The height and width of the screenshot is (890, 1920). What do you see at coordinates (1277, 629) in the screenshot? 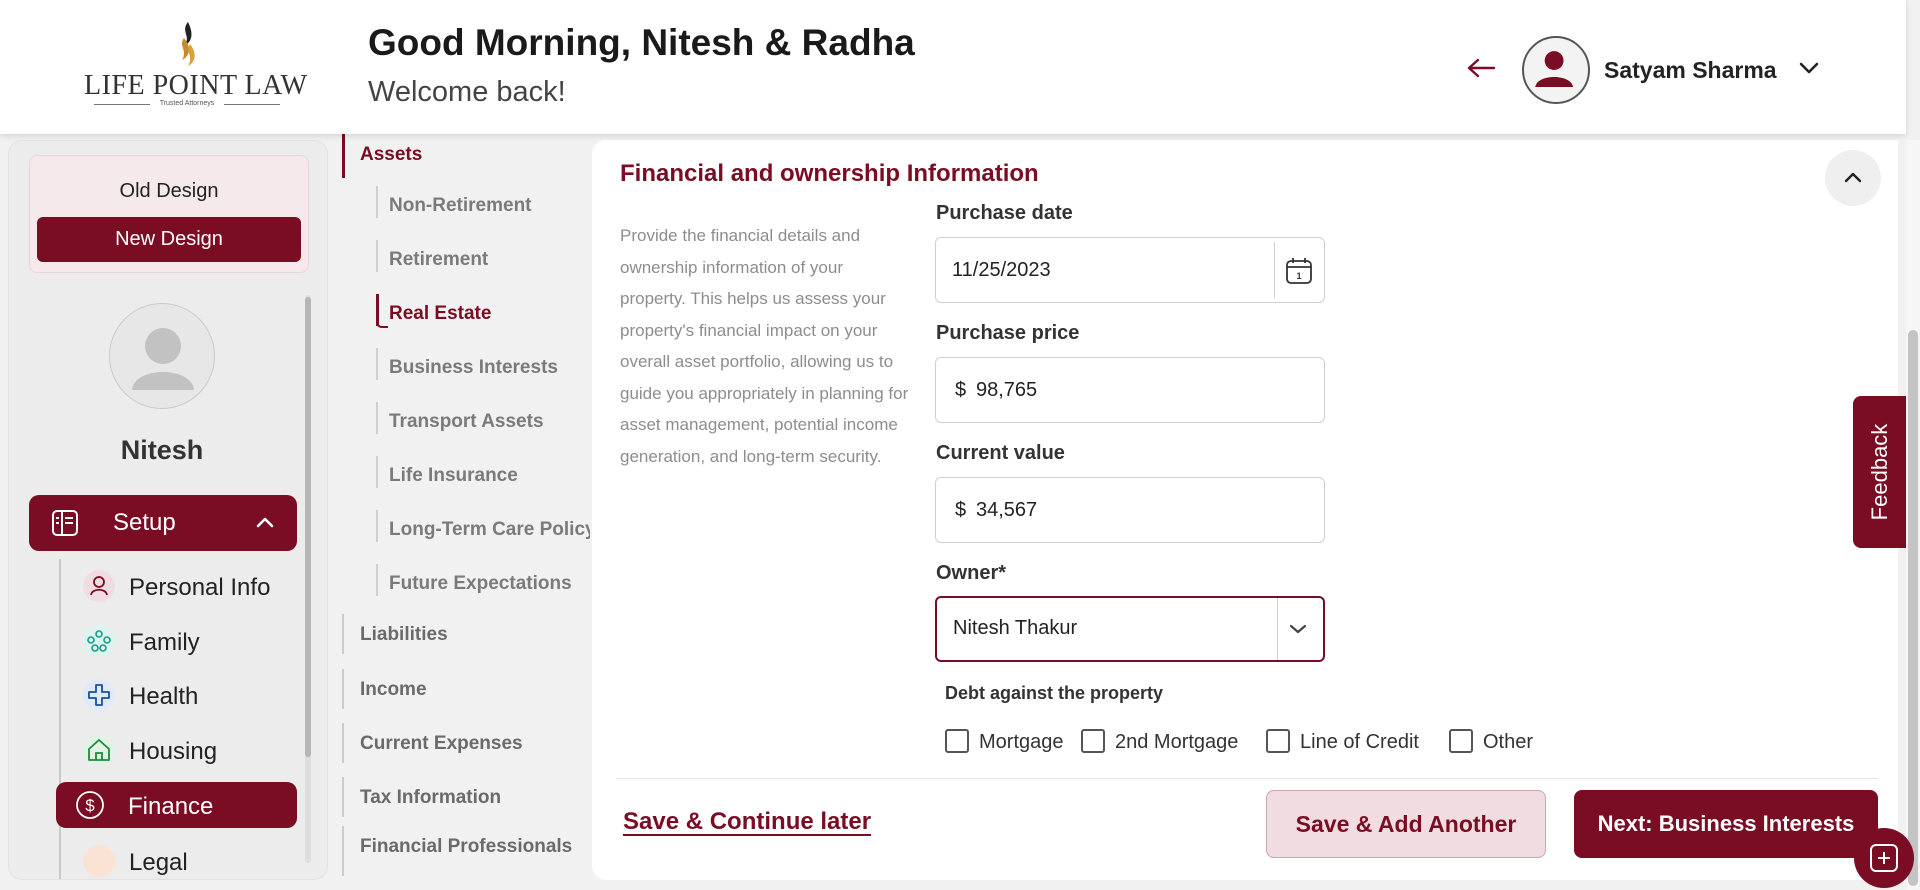
I see `field-divider` at bounding box center [1277, 629].